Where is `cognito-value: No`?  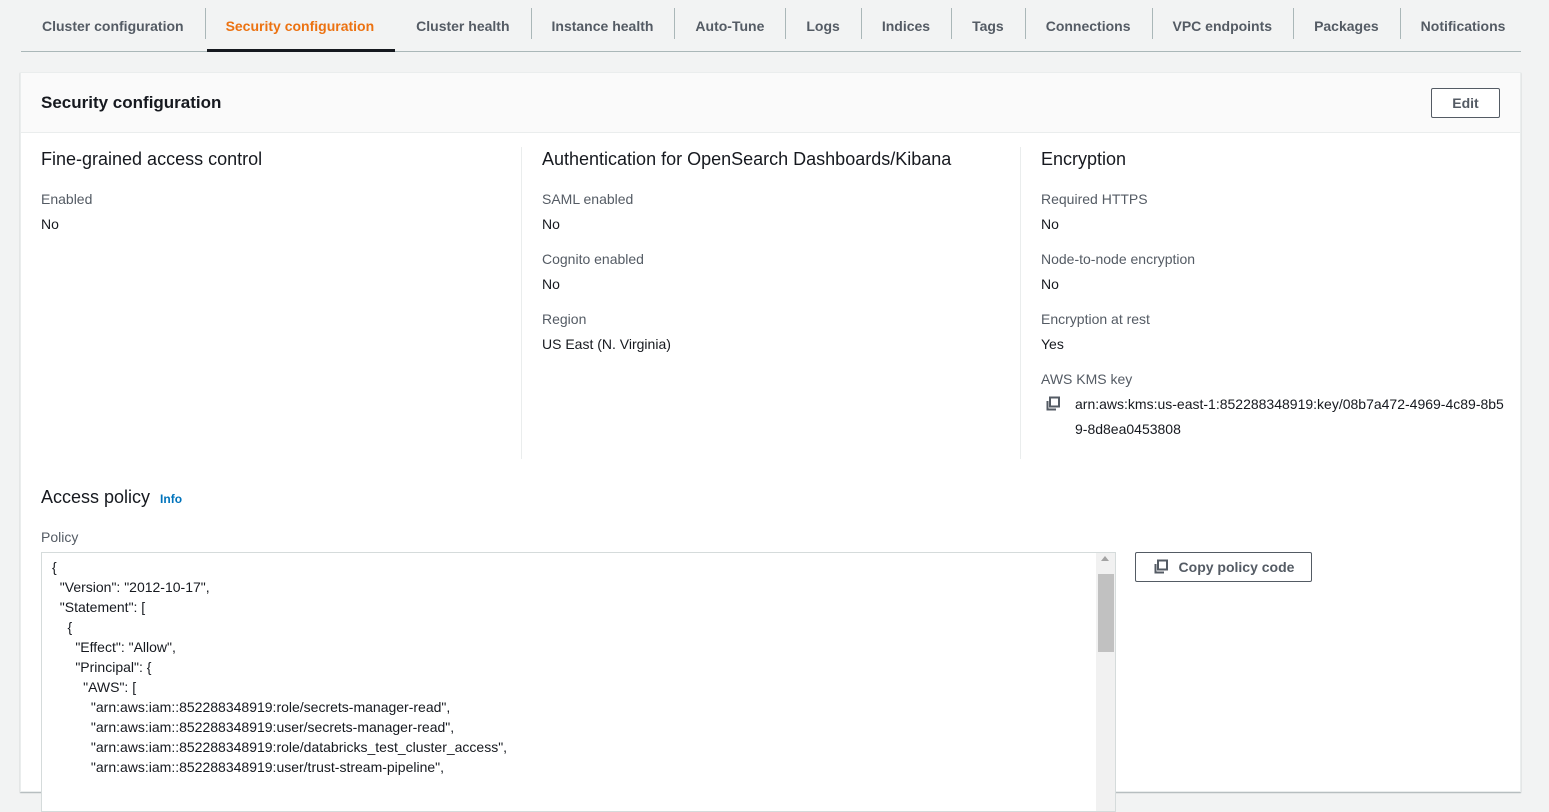 cognito-value: No is located at coordinates (551, 284).